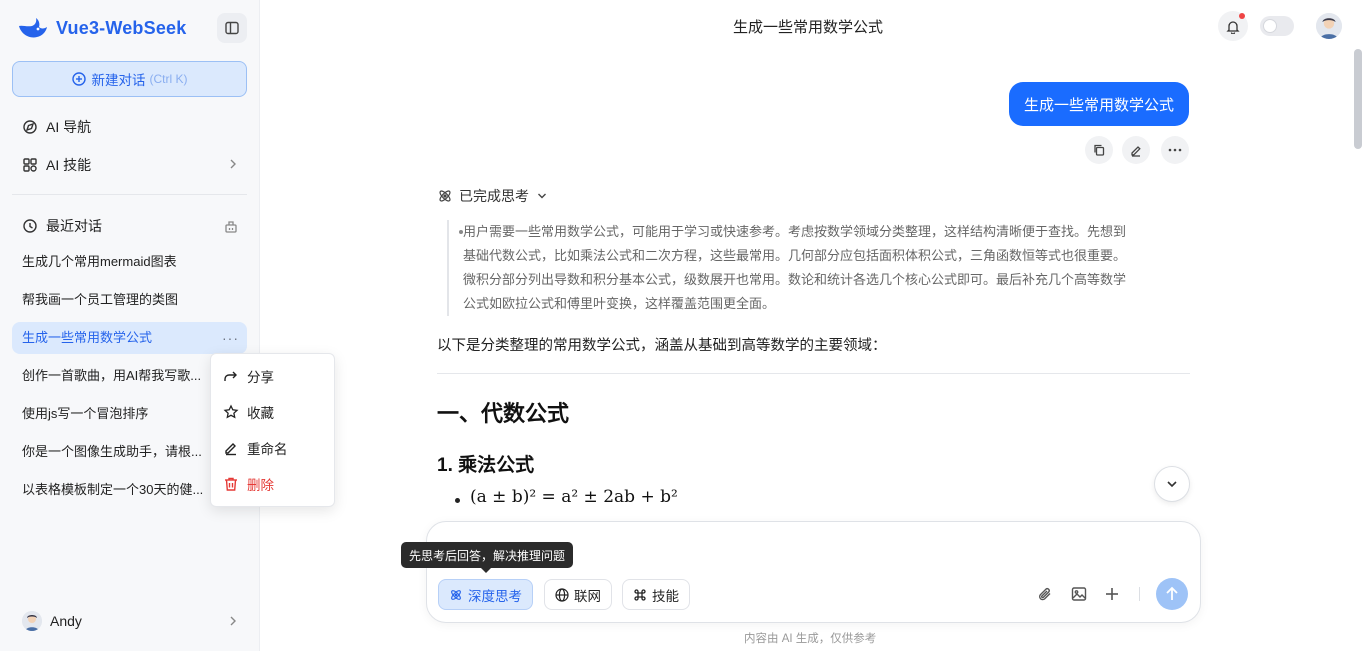 The width and height of the screenshot is (1366, 651). Describe the element at coordinates (813, 572) in the screenshot. I see `message-composer` at that location.